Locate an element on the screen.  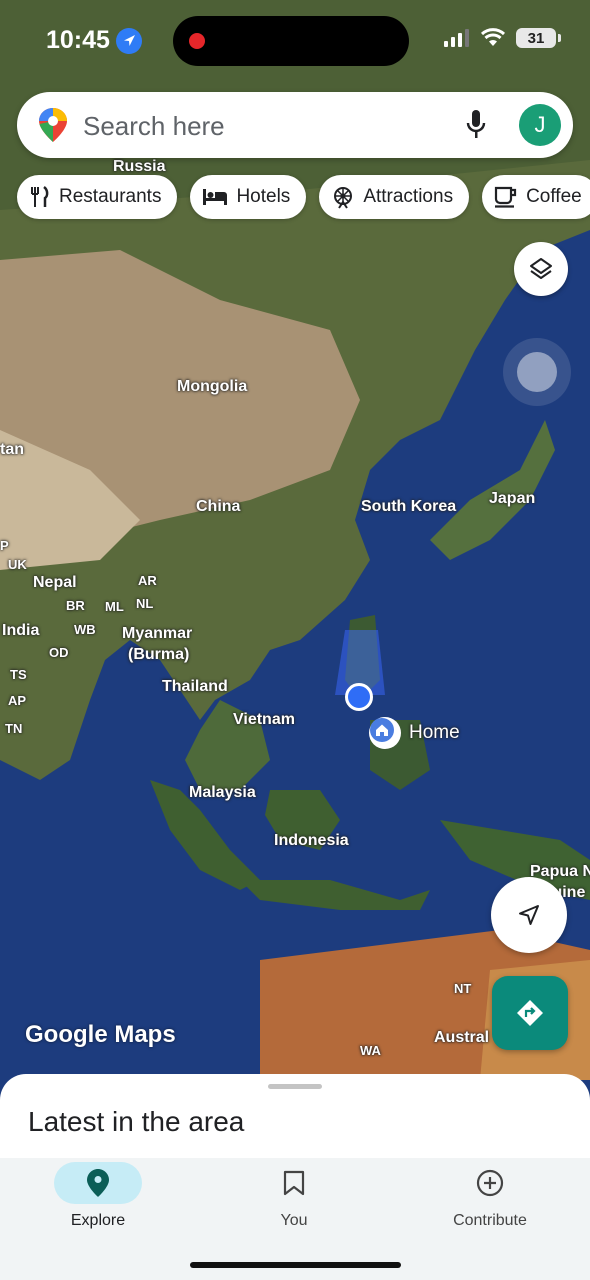
map-label-p: P is located at coordinates (4, 545).